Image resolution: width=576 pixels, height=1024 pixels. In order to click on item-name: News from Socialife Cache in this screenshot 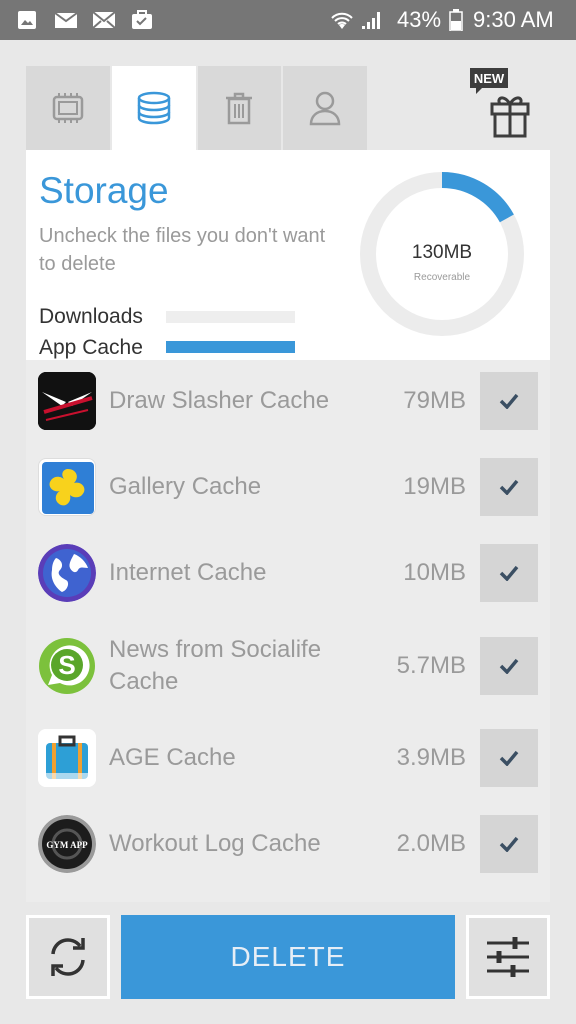, I will do `click(215, 665)`.